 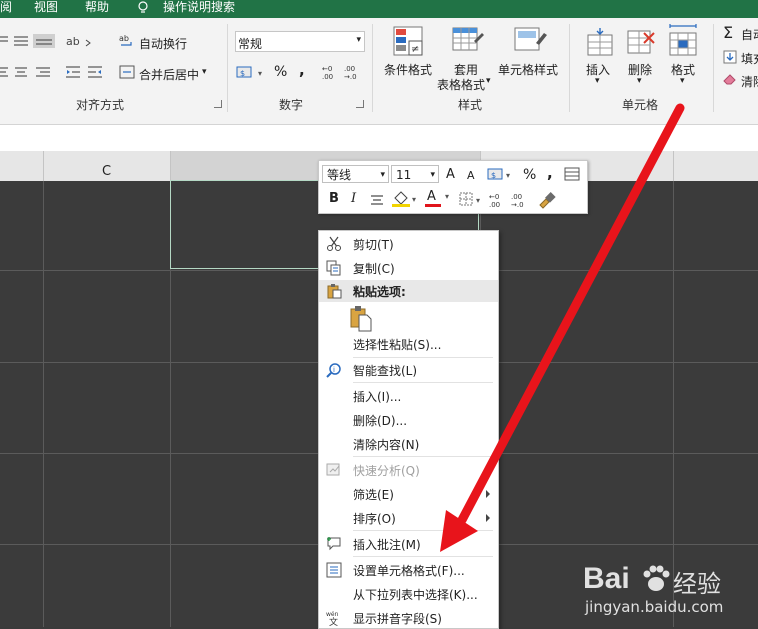 What do you see at coordinates (656, 578) in the screenshot?
I see `paw-icon` at bounding box center [656, 578].